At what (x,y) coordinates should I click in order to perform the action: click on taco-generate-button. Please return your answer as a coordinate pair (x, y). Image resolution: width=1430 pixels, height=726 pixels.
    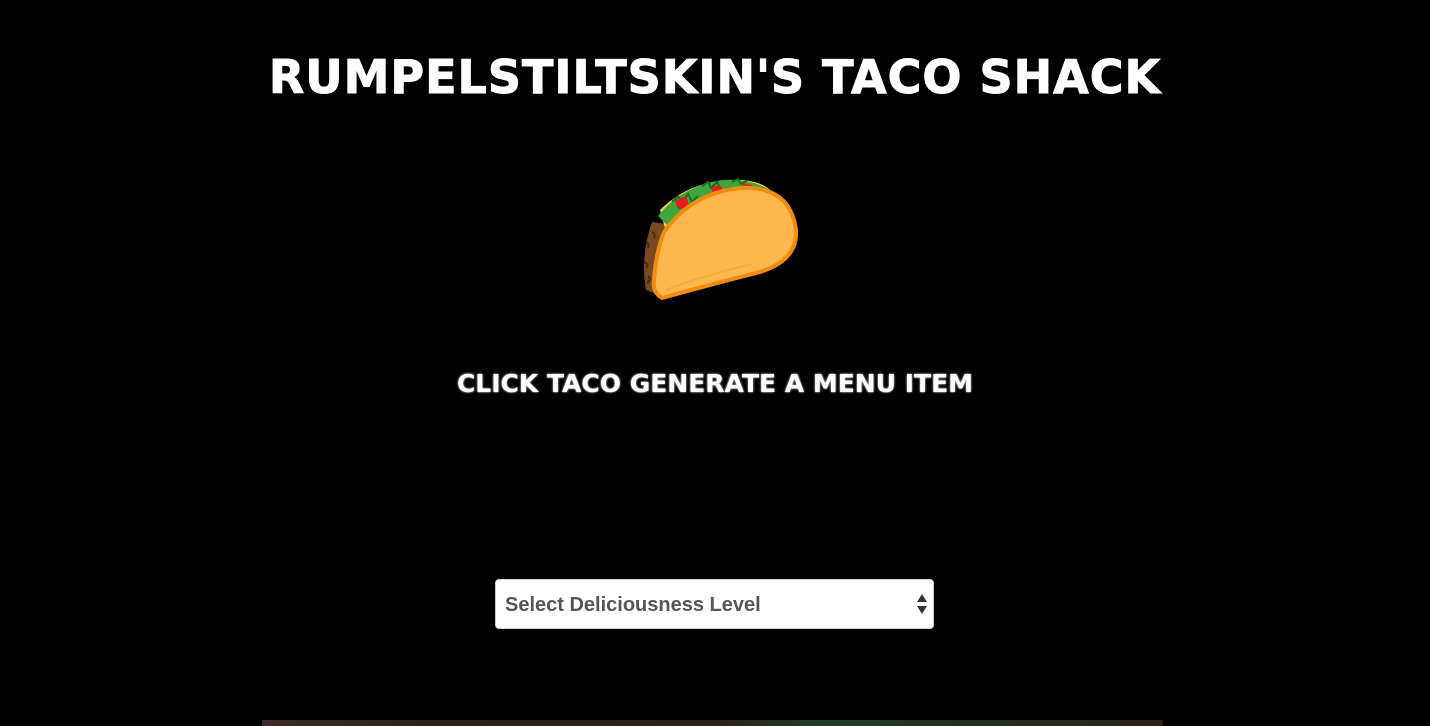
    Looking at the image, I should click on (717, 238).